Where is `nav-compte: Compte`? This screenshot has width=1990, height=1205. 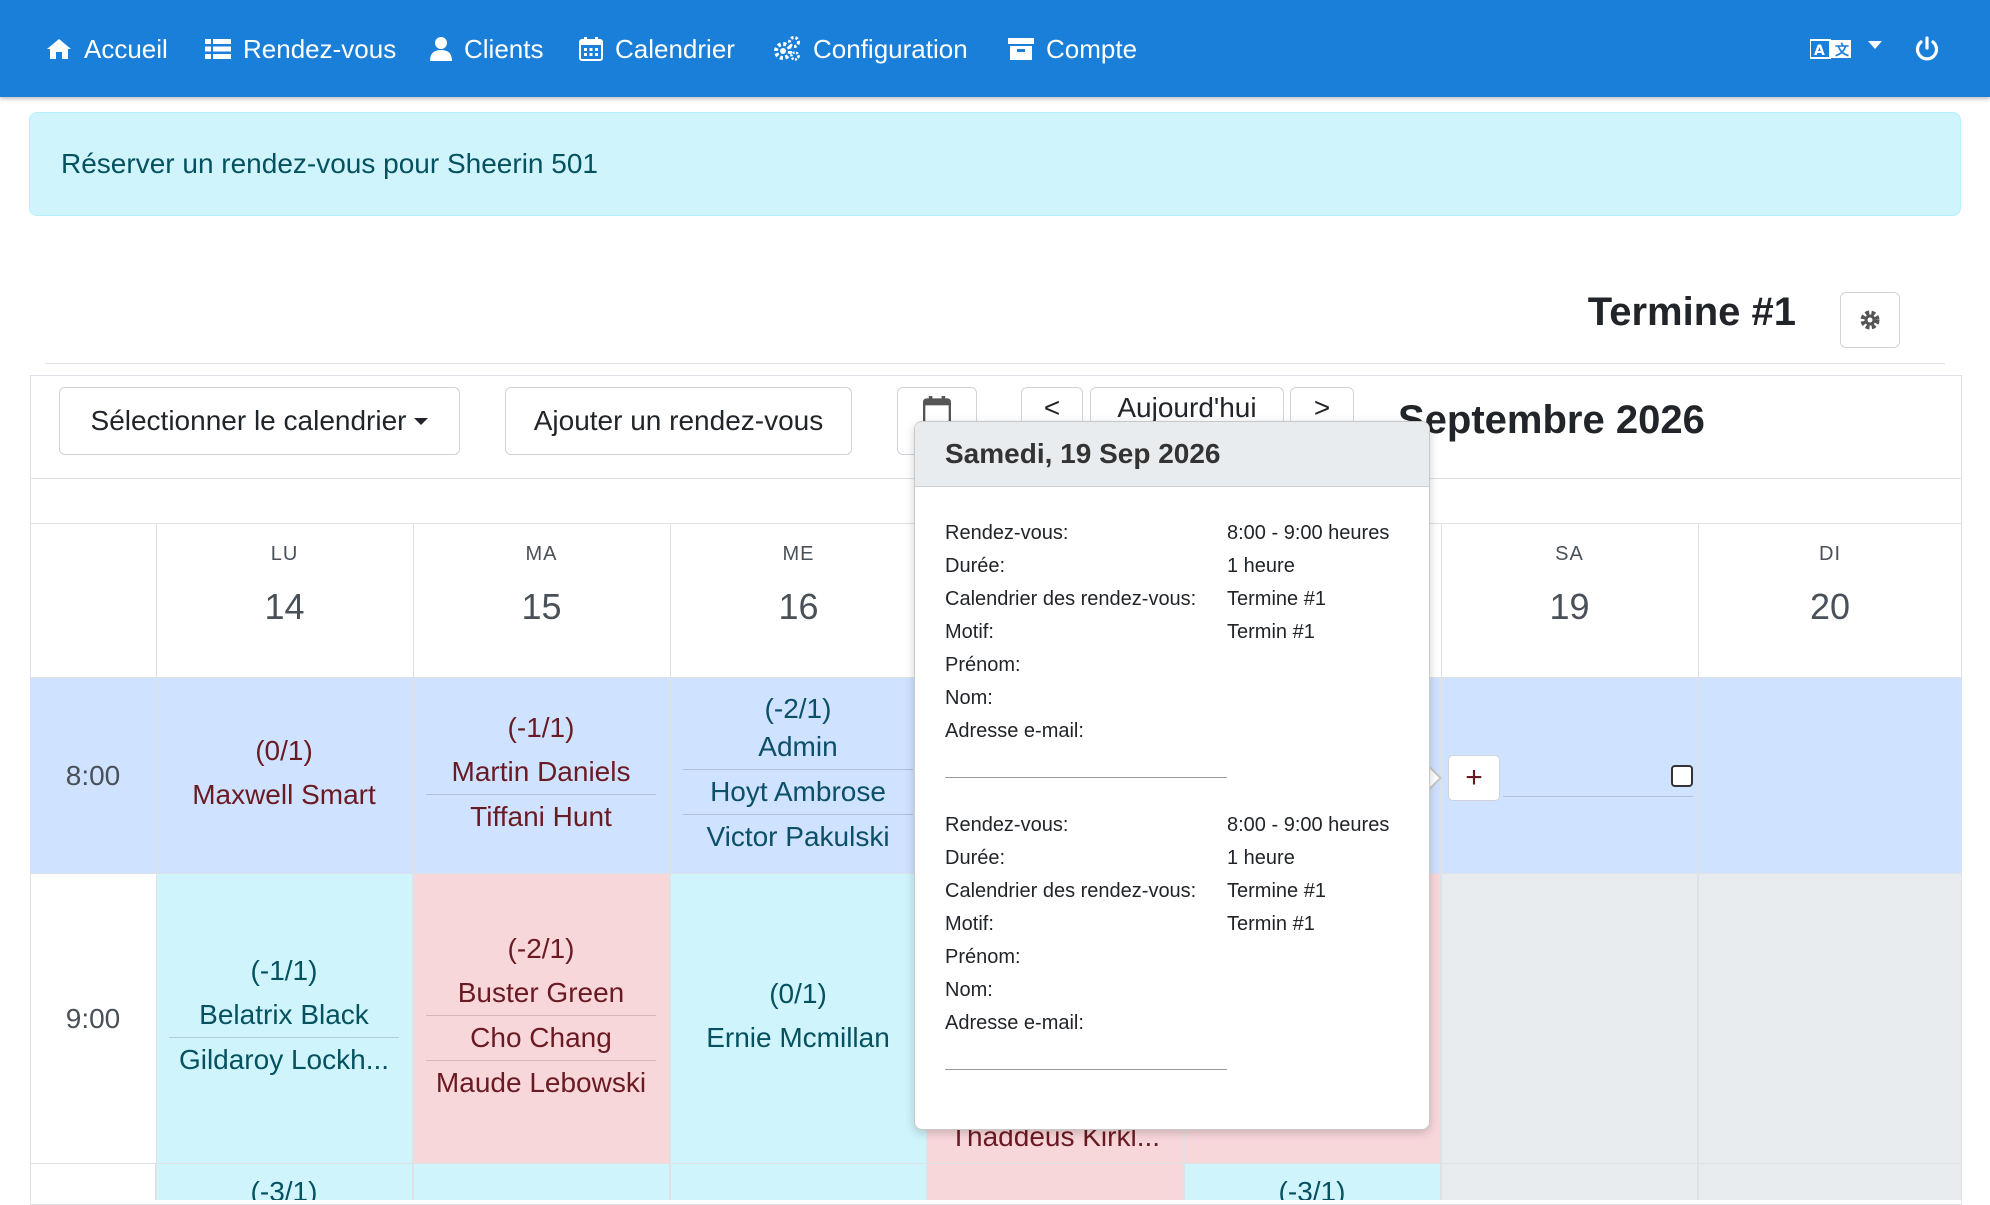
nav-compte: Compte is located at coordinates (1072, 49).